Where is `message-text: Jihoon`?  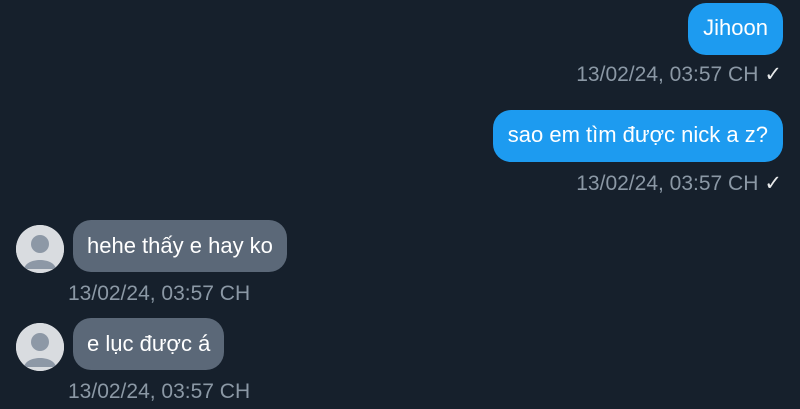
message-text: Jihoon is located at coordinates (735, 27).